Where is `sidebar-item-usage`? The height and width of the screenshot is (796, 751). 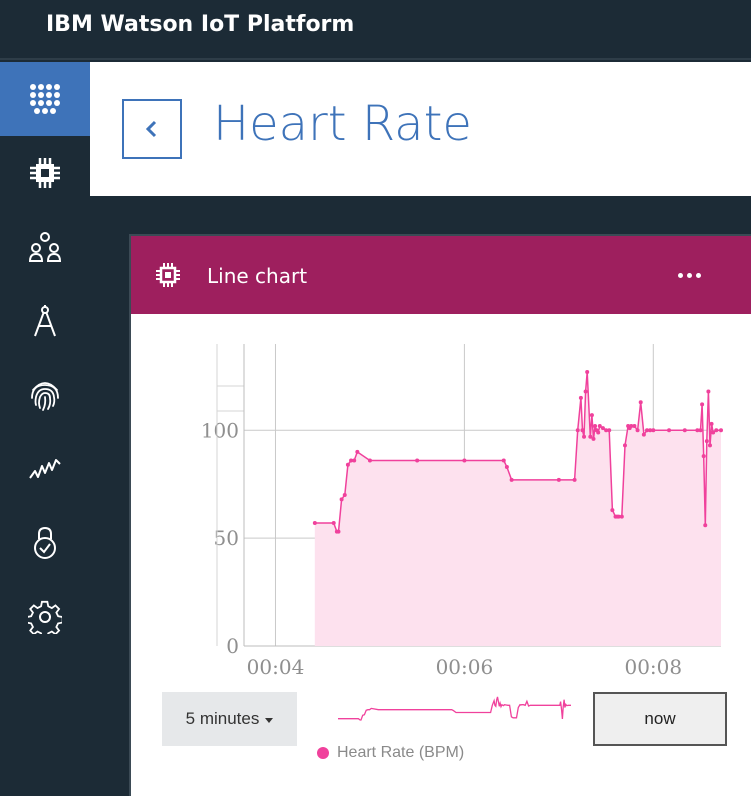
sidebar-item-usage is located at coordinates (45, 469).